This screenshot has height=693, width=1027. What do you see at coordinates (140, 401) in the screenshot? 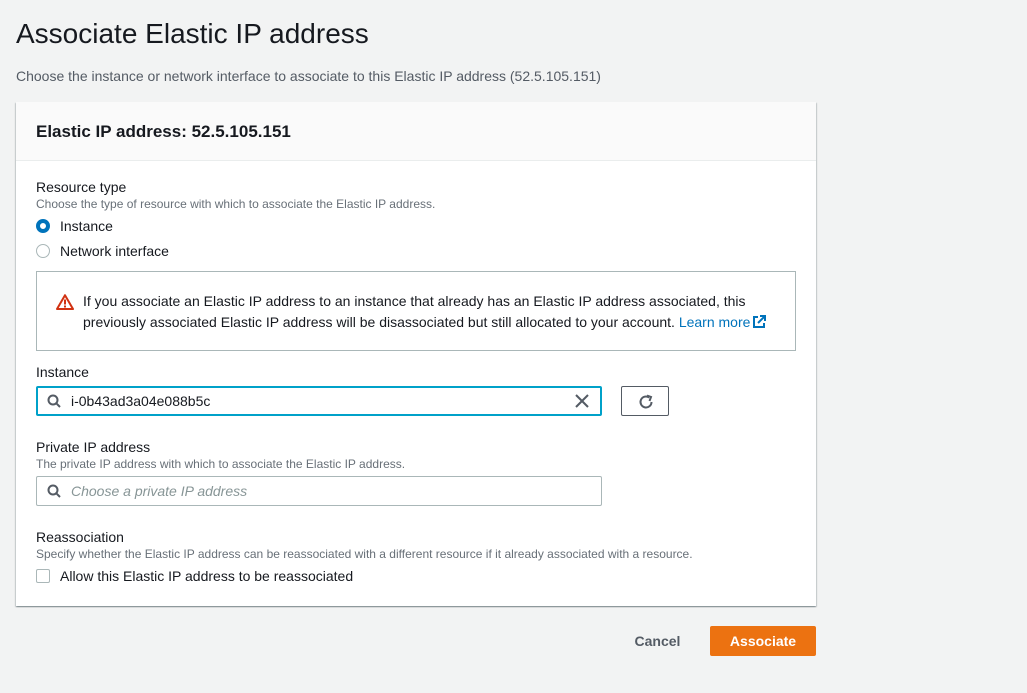
I see `instance-value: i-0b43ad3a04e088b5c` at bounding box center [140, 401].